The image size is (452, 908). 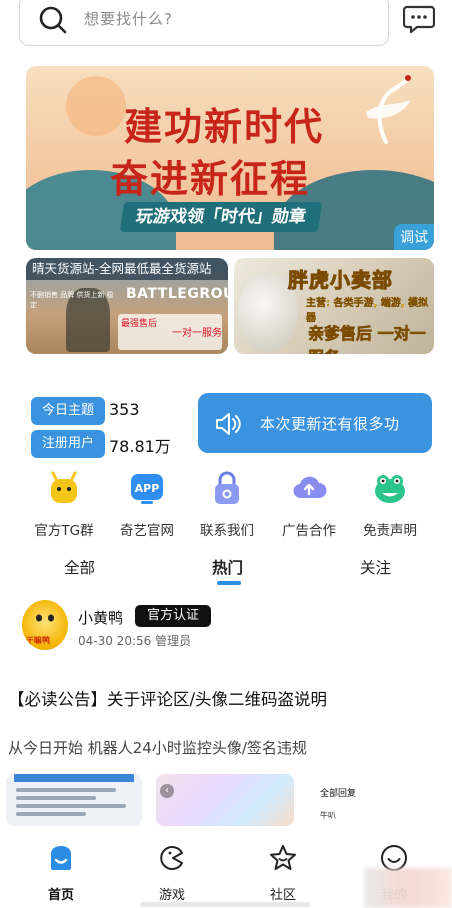 What do you see at coordinates (135, 641) in the screenshot?
I see `post-meta: 04-30 20:56 管理员` at bounding box center [135, 641].